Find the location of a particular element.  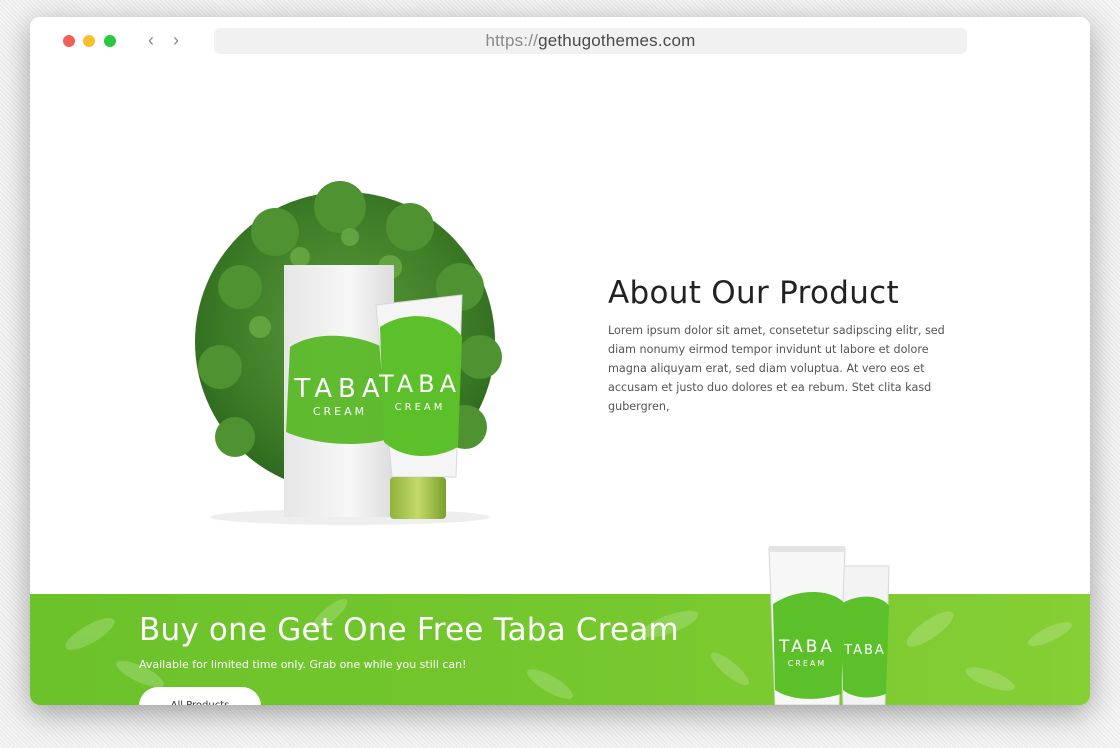

address-bar: https://gethugothemes.com is located at coordinates (590, 41).